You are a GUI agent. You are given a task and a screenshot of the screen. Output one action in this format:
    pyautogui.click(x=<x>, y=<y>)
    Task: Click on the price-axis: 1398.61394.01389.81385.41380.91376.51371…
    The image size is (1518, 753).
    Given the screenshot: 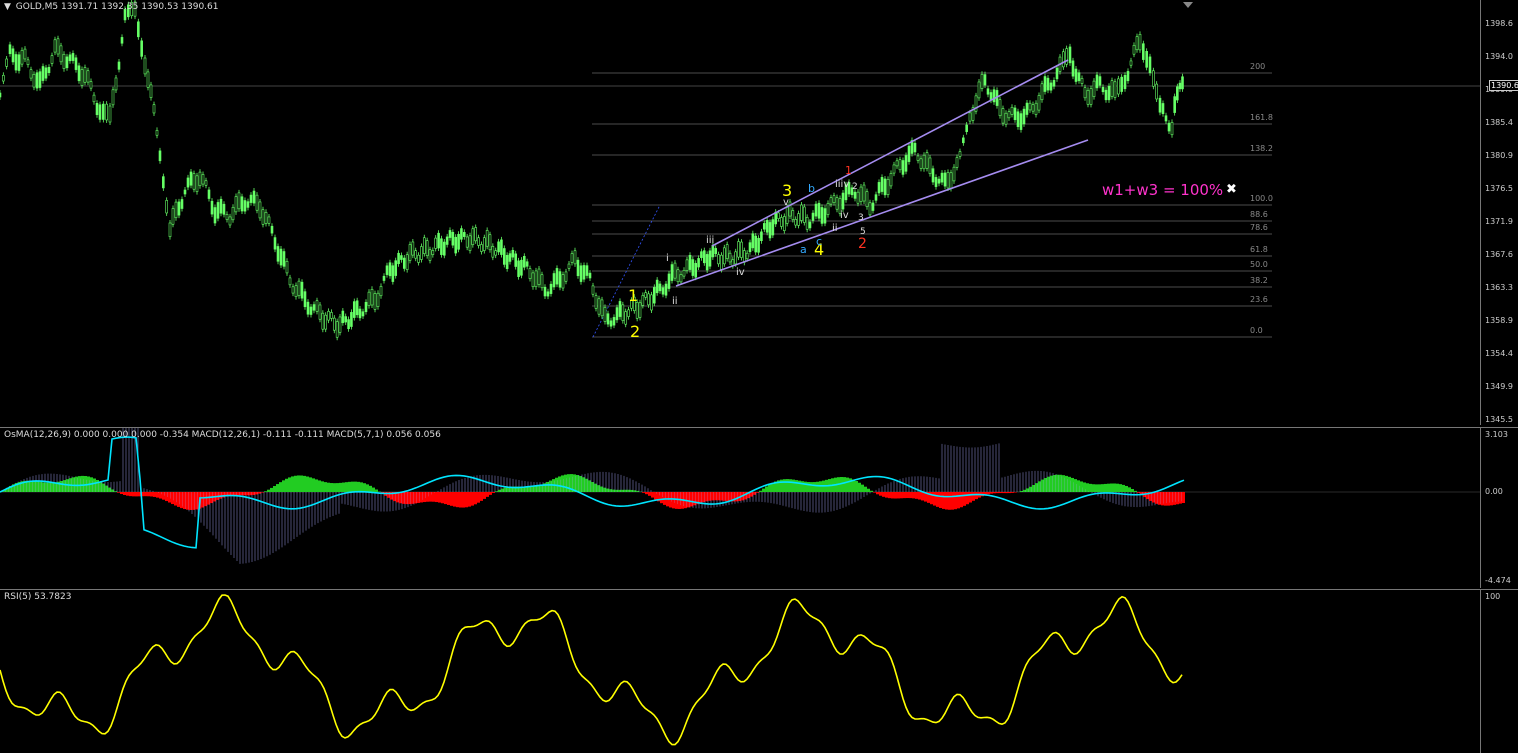 What is the action you would take?
    pyautogui.click(x=1499, y=212)
    